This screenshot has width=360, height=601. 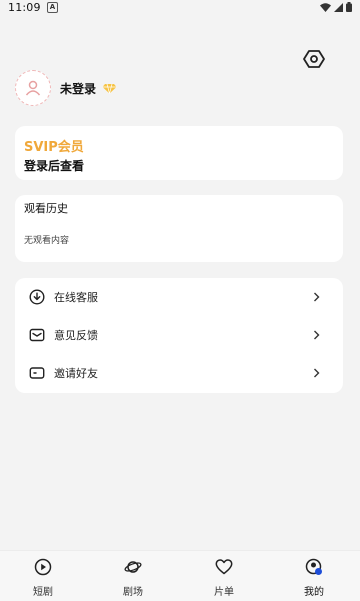 I want to click on settings-button, so click(x=314, y=59).